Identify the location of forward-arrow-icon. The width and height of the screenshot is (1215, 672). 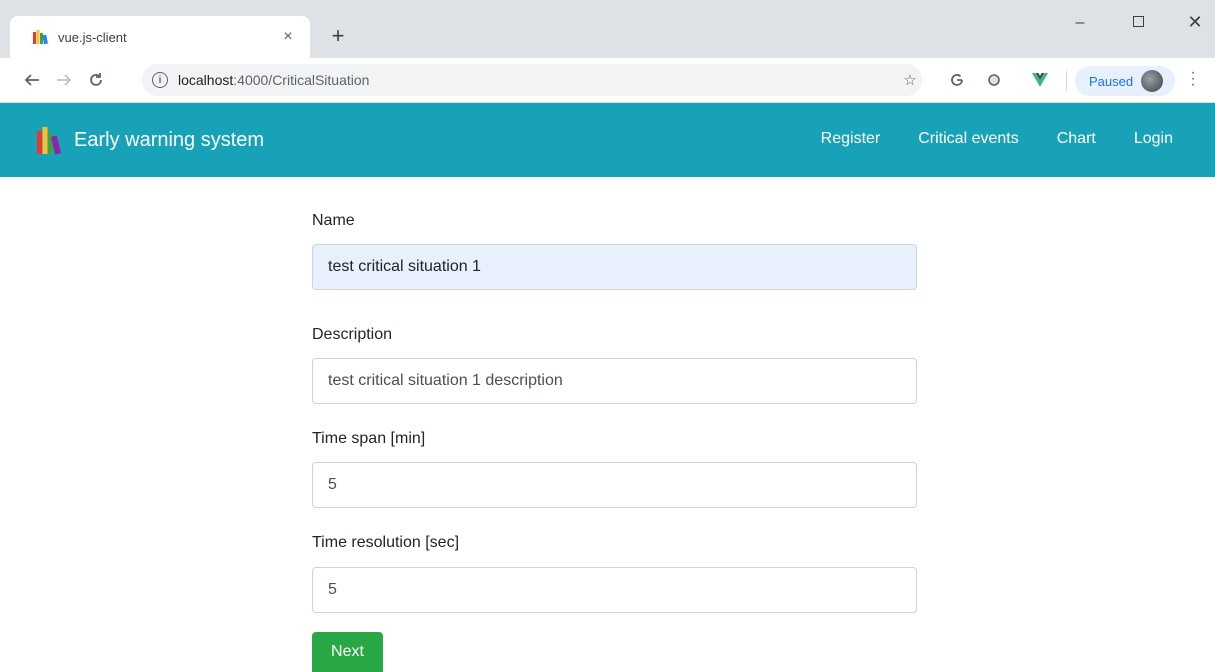
(64, 80).